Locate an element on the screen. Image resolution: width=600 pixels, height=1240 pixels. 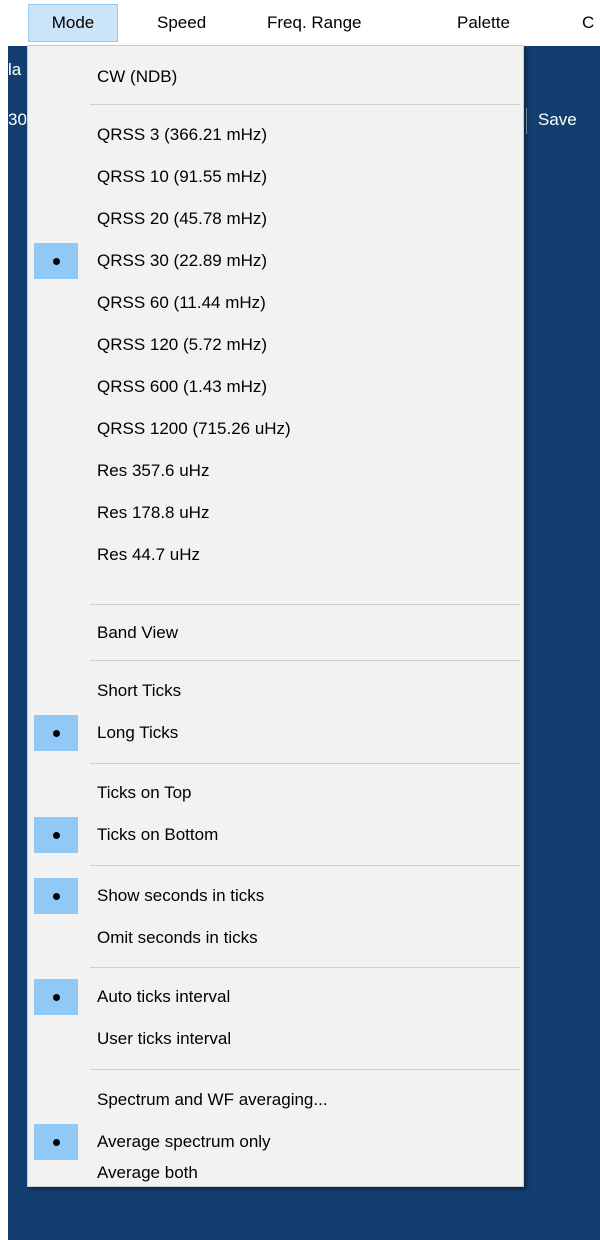
menu-item-label: Res 357.6 uHz is located at coordinates (153, 470).